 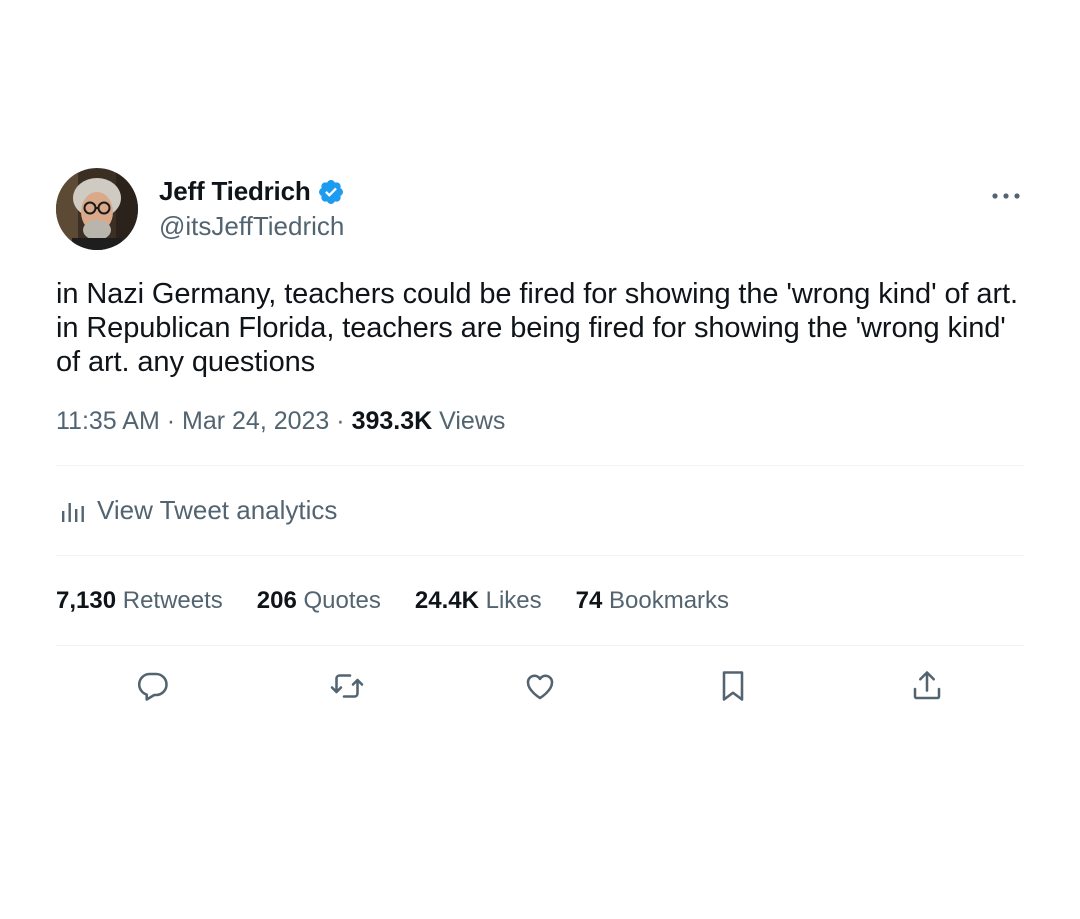 I want to click on quotes-stat: 206 Quotes, so click(x=319, y=601).